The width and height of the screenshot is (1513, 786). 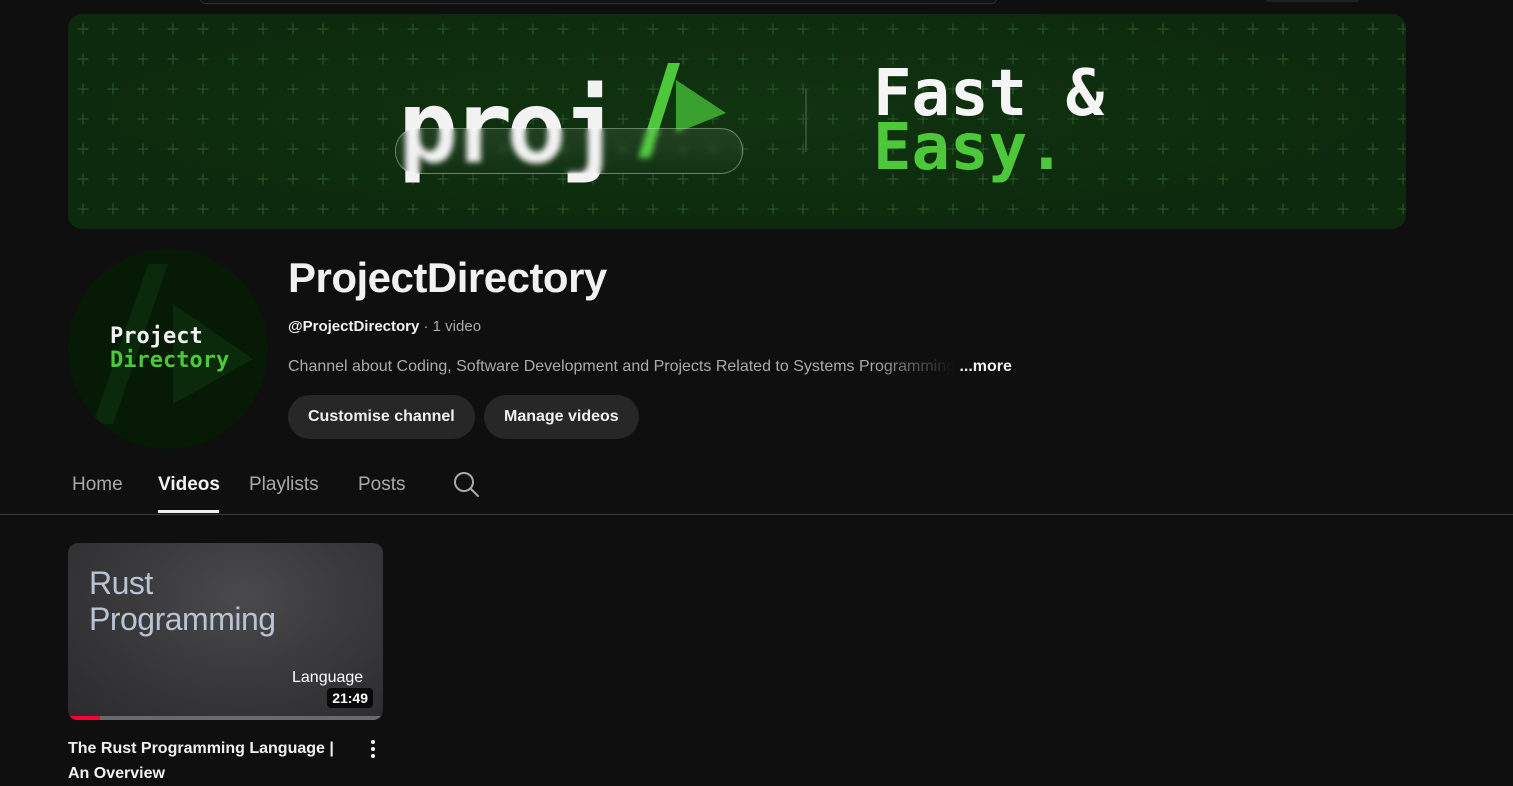 What do you see at coordinates (156, 336) in the screenshot?
I see `avatar-line-1: Project` at bounding box center [156, 336].